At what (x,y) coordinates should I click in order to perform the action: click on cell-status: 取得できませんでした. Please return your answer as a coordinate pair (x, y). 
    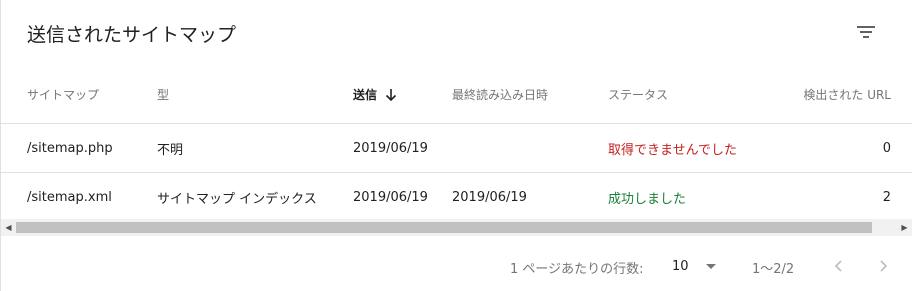
    Looking at the image, I should click on (672, 150).